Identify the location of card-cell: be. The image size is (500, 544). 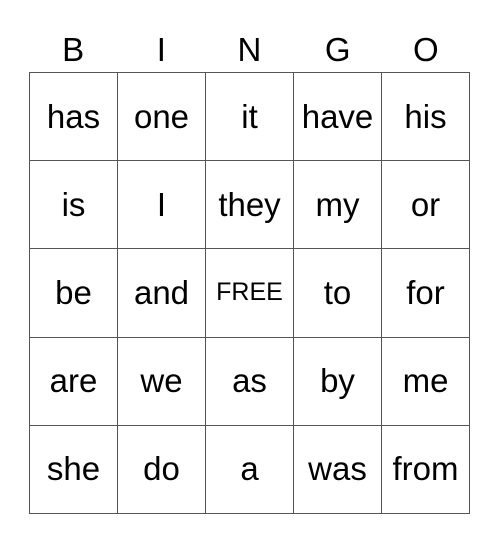
(73, 293).